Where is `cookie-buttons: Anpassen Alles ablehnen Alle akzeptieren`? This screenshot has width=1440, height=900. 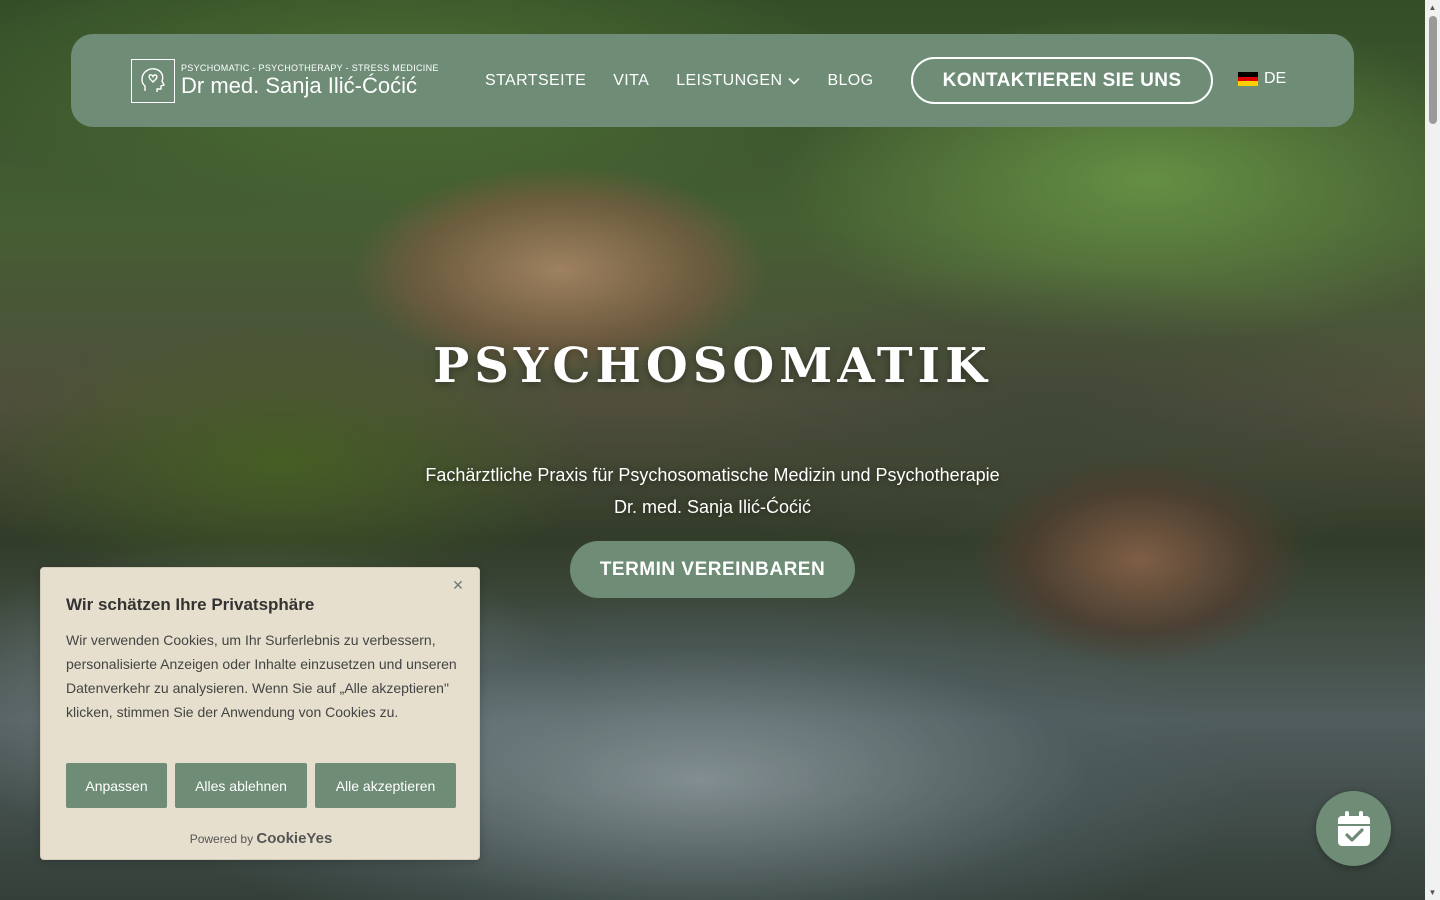 cookie-buttons: Anpassen Alles ablehnen Alle akzeptieren is located at coordinates (261, 785).